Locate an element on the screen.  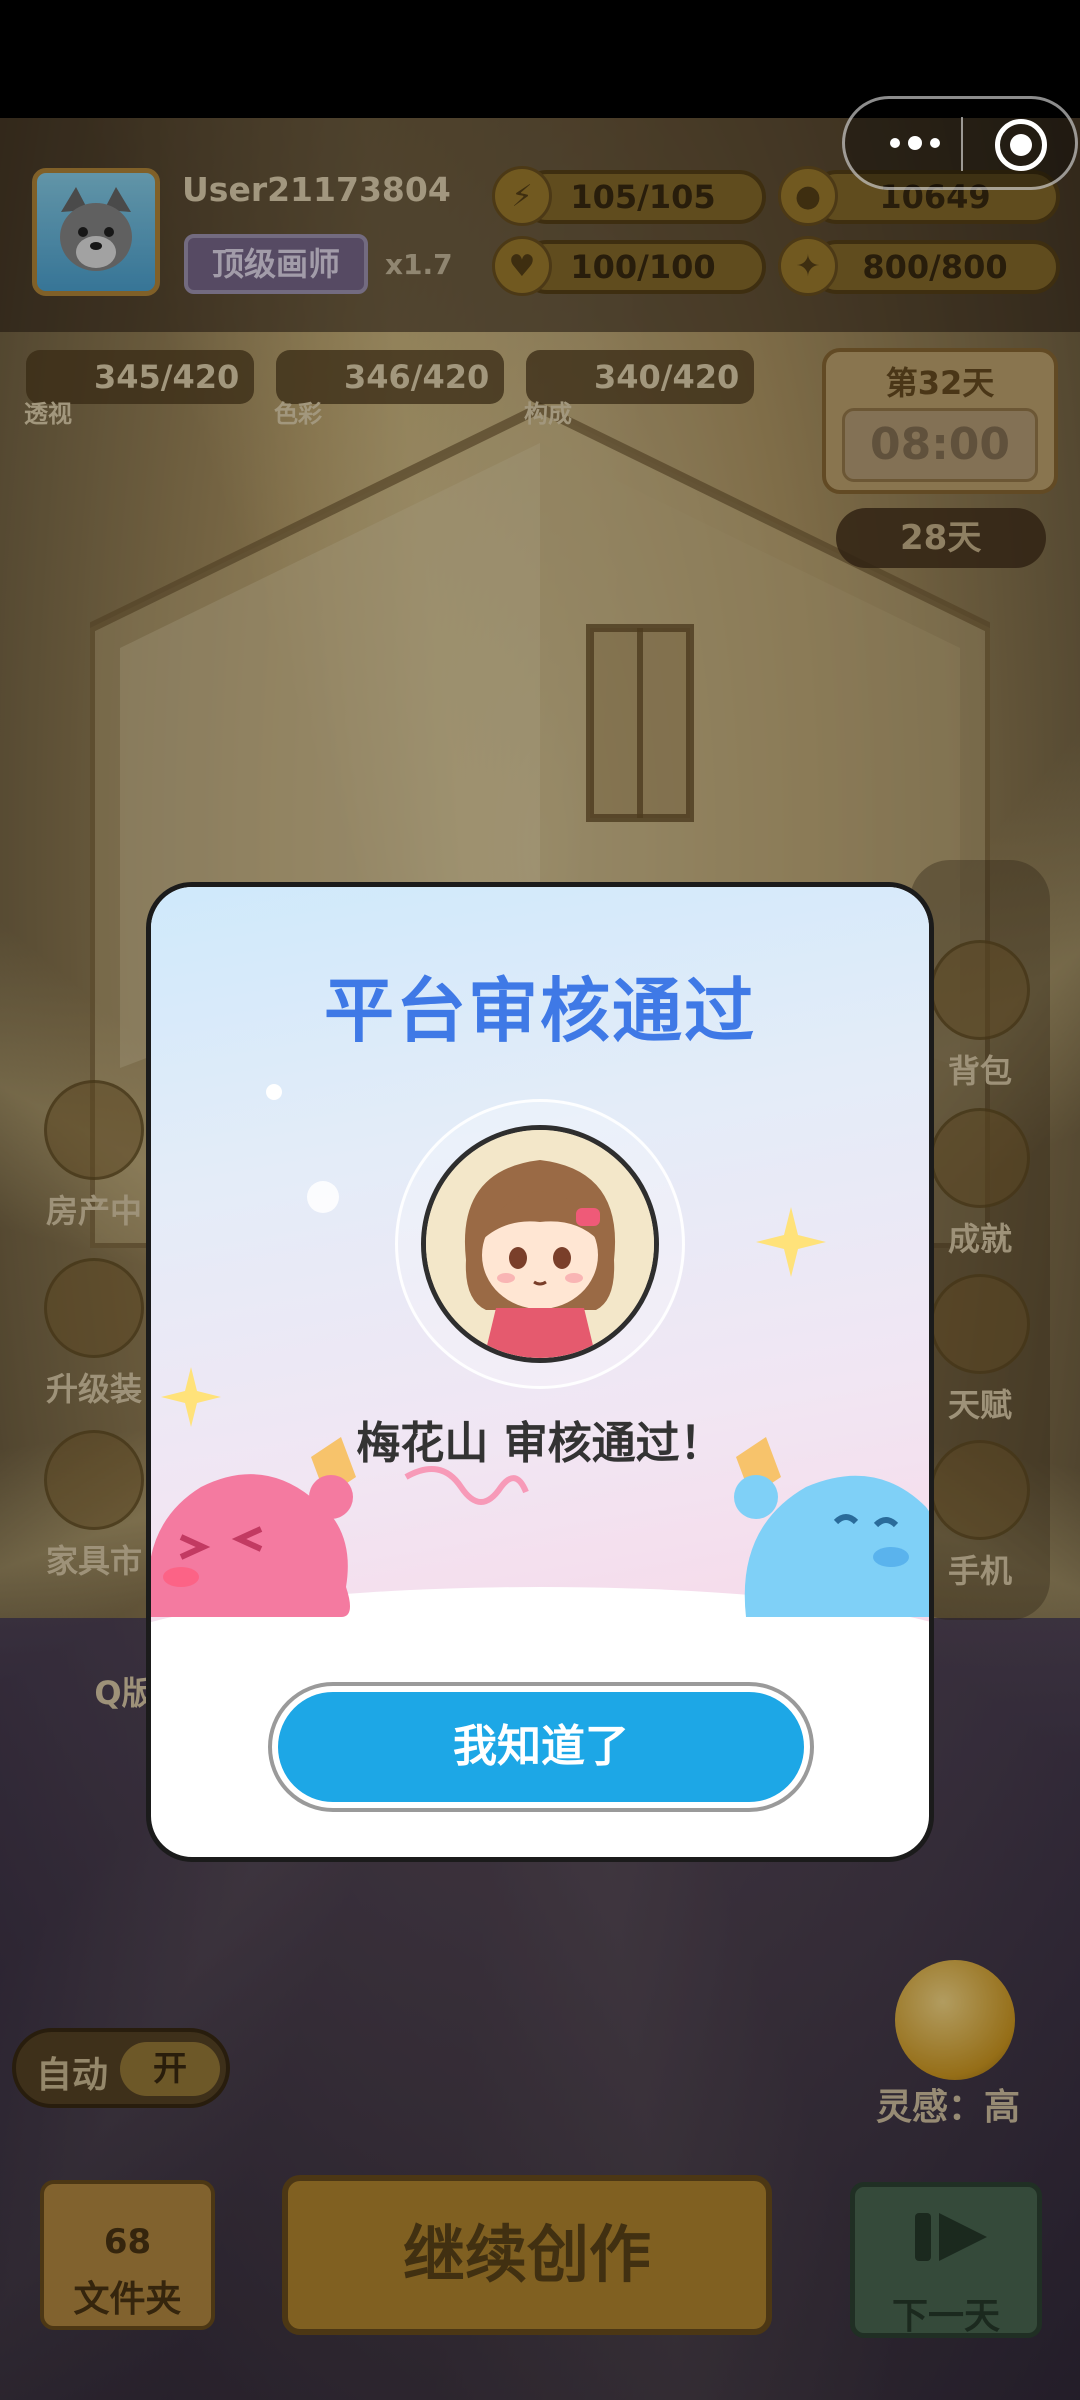
sparkle-icon is located at coordinates (791, 1242).